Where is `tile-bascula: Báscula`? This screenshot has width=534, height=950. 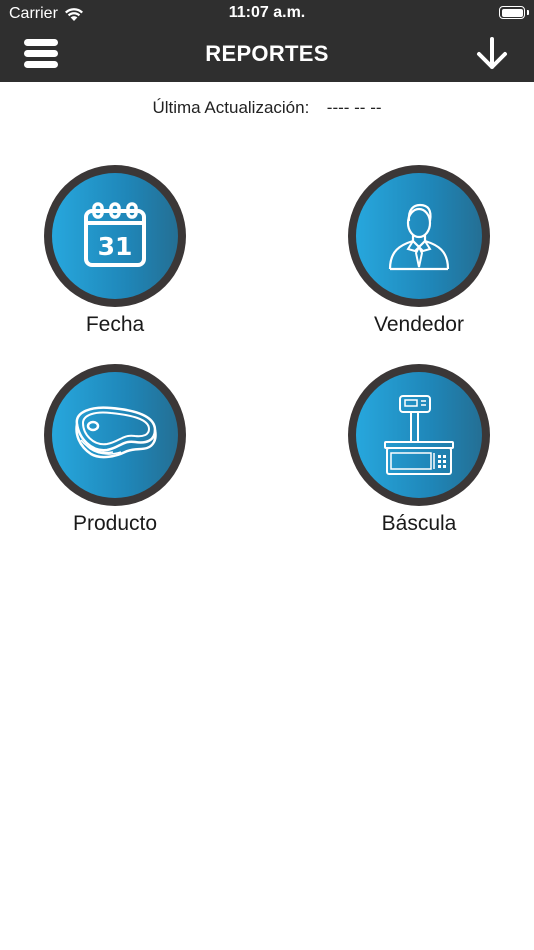
tile-bascula: Báscula is located at coordinates (419, 450).